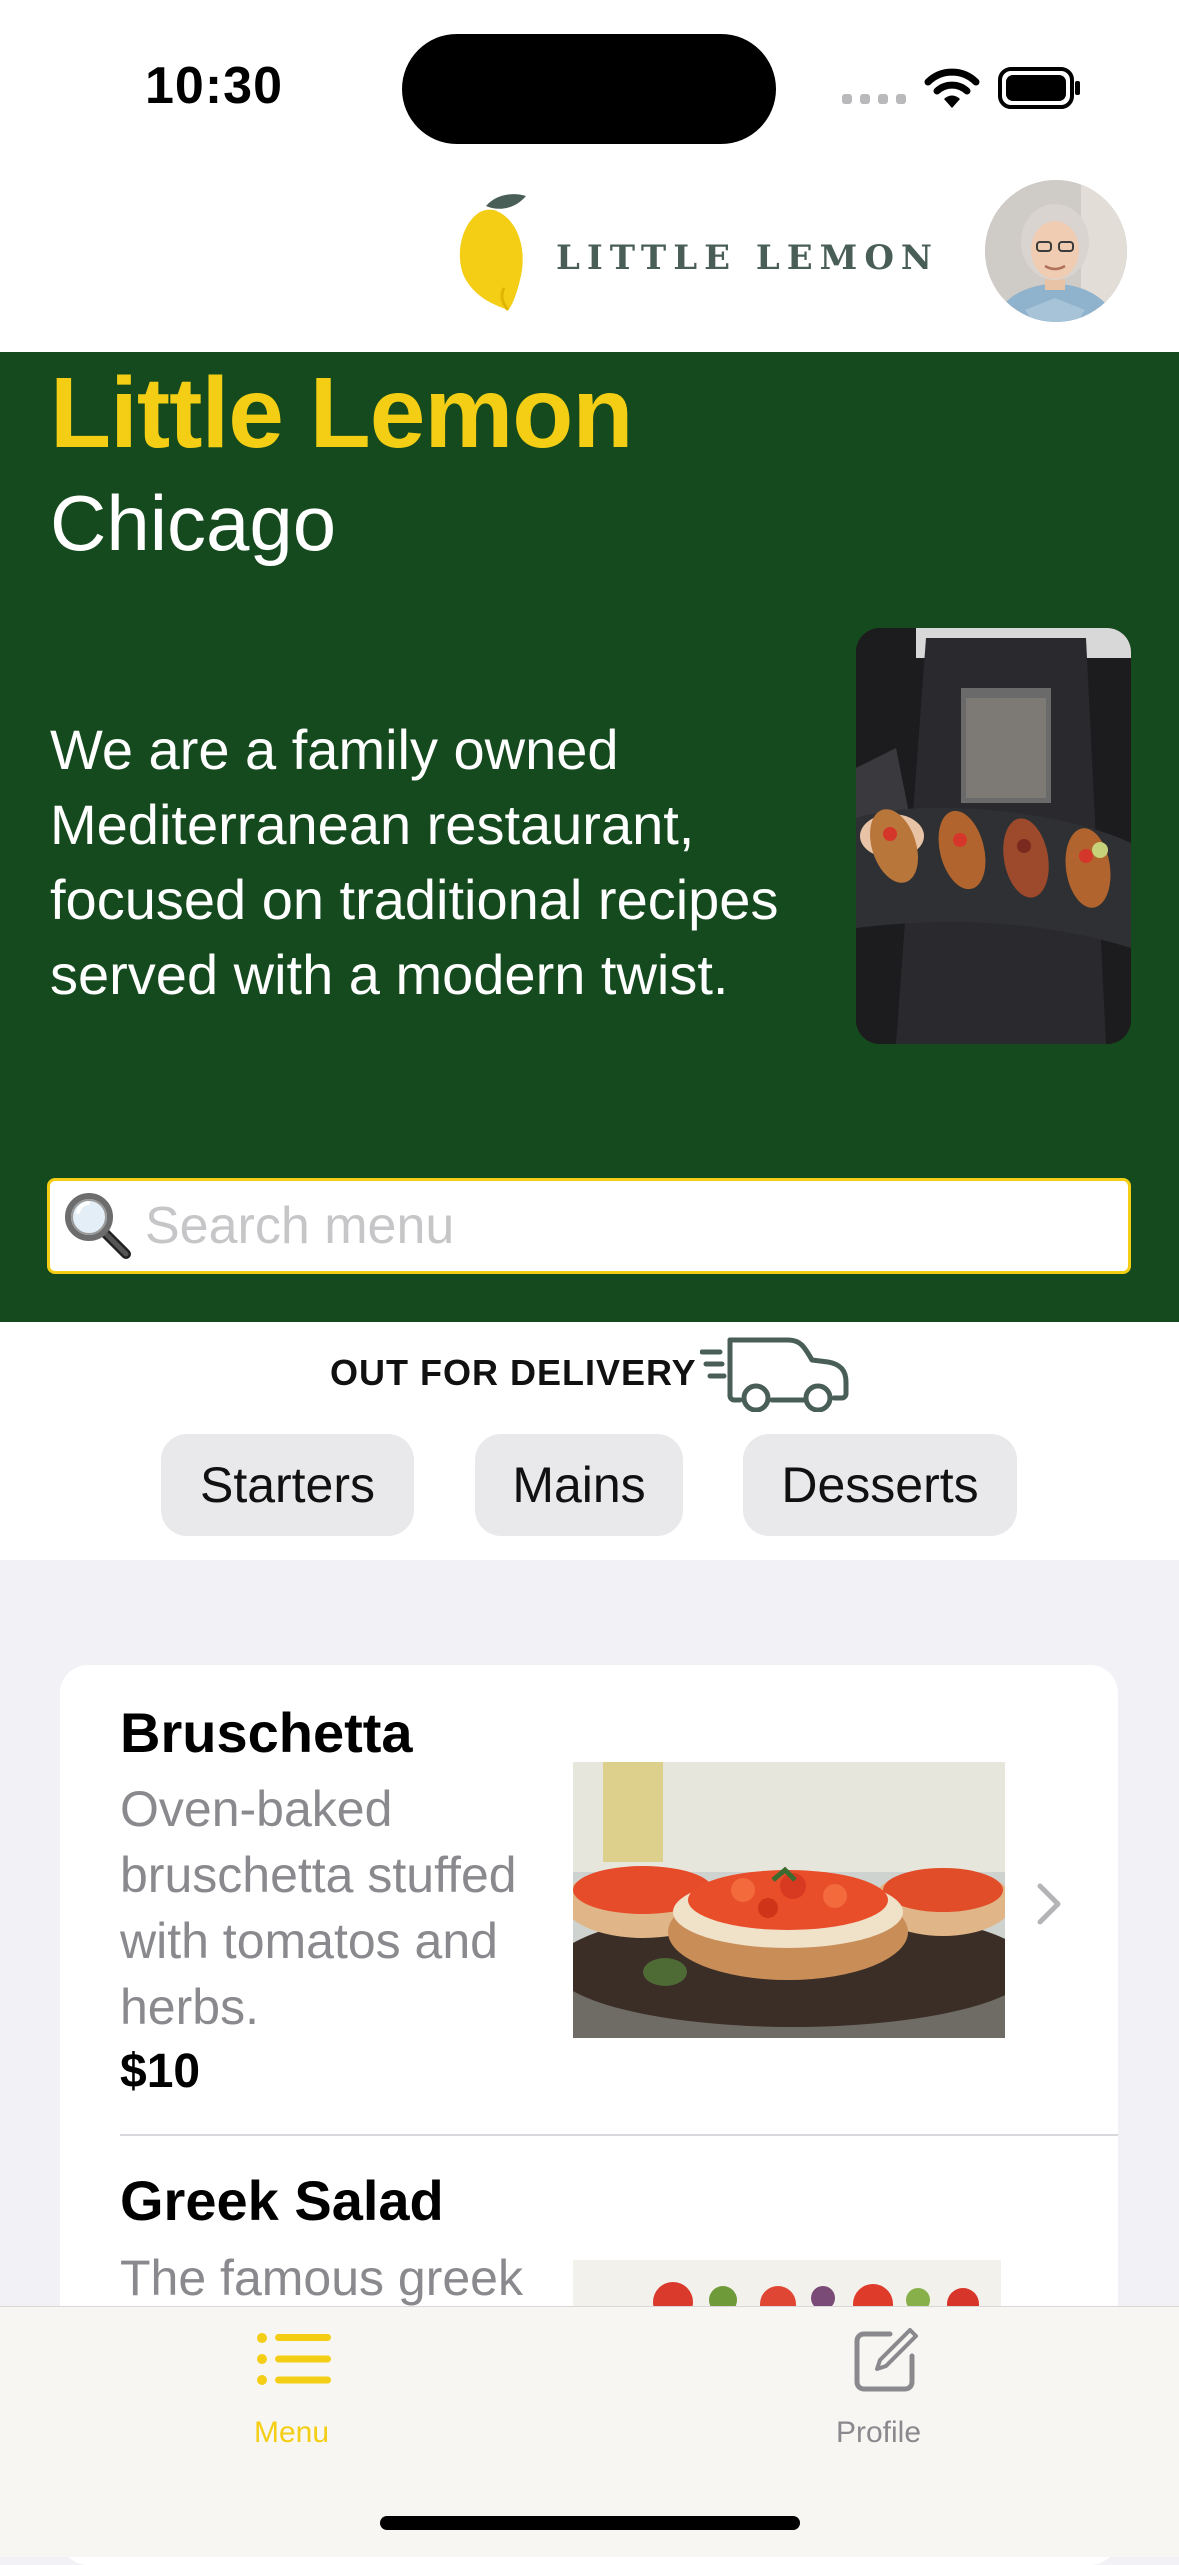 The image size is (1179, 2565). Describe the element at coordinates (492, 252) in the screenshot. I see `lemon-logo-icon` at that location.